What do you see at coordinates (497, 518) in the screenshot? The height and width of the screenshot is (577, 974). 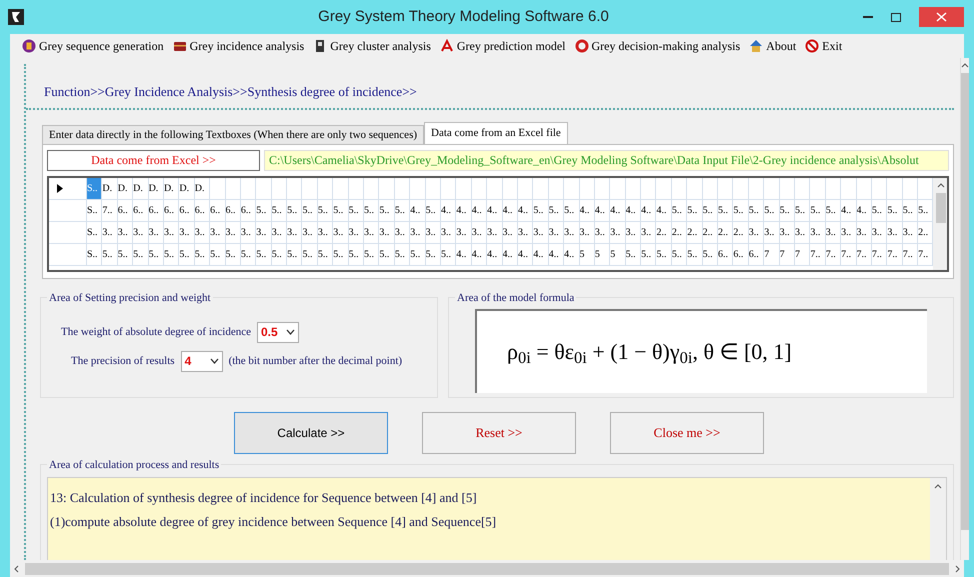 I see `results-text-area: 13: Calculation of synthesis degree of incidence for Sequence between [4] and [5] (1)compute absolute degree of grey incidence between Sequence [4] and Sequence[5]` at bounding box center [497, 518].